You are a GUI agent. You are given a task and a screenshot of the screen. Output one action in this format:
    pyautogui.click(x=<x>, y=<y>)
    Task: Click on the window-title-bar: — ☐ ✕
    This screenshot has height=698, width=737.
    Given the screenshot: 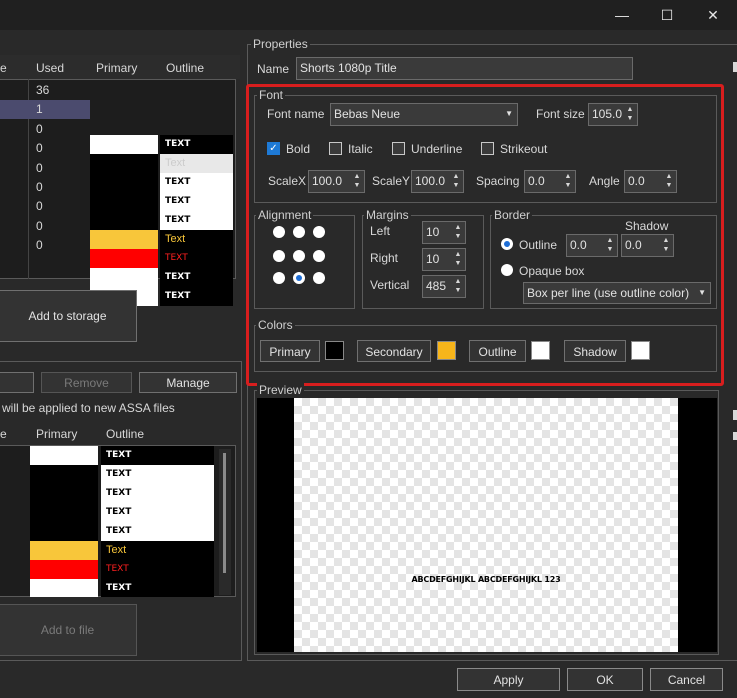 What is the action you would take?
    pyautogui.click(x=368, y=15)
    